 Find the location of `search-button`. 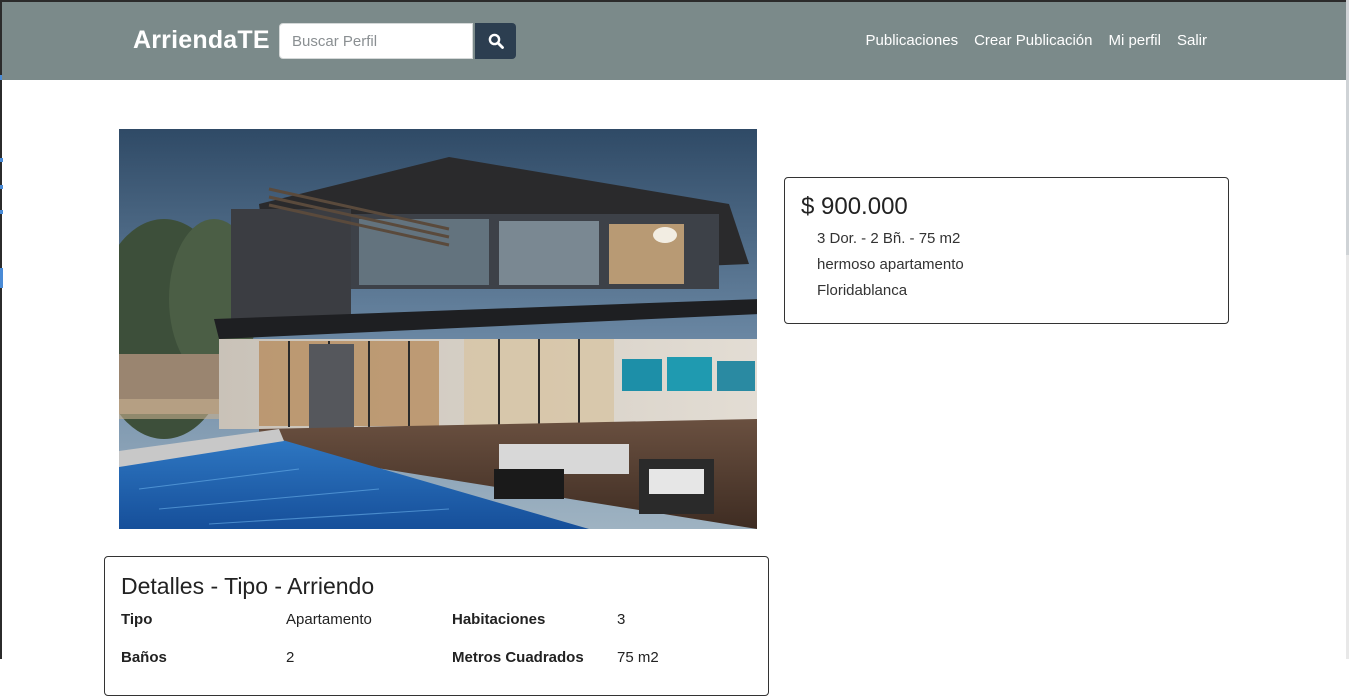

search-button is located at coordinates (495, 41).